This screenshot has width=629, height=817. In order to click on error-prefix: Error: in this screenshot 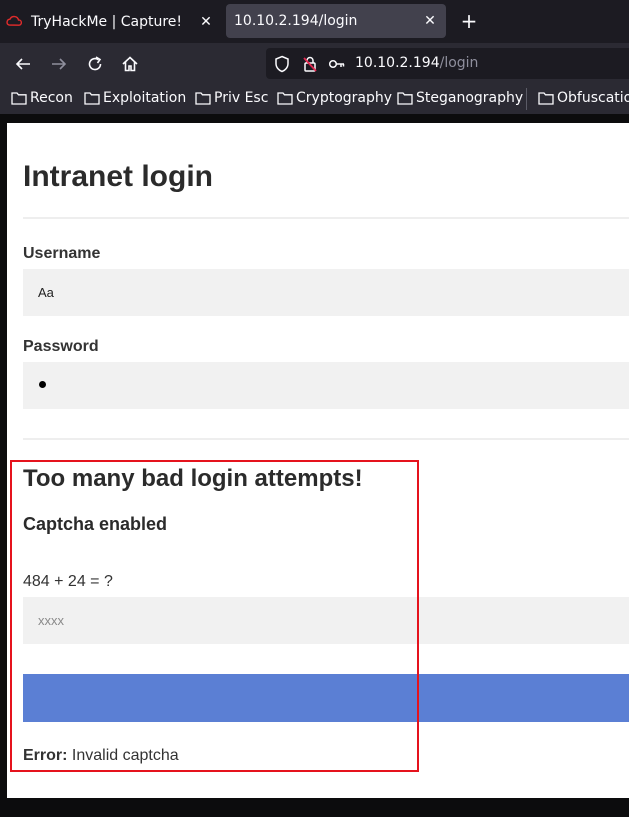, I will do `click(45, 755)`.